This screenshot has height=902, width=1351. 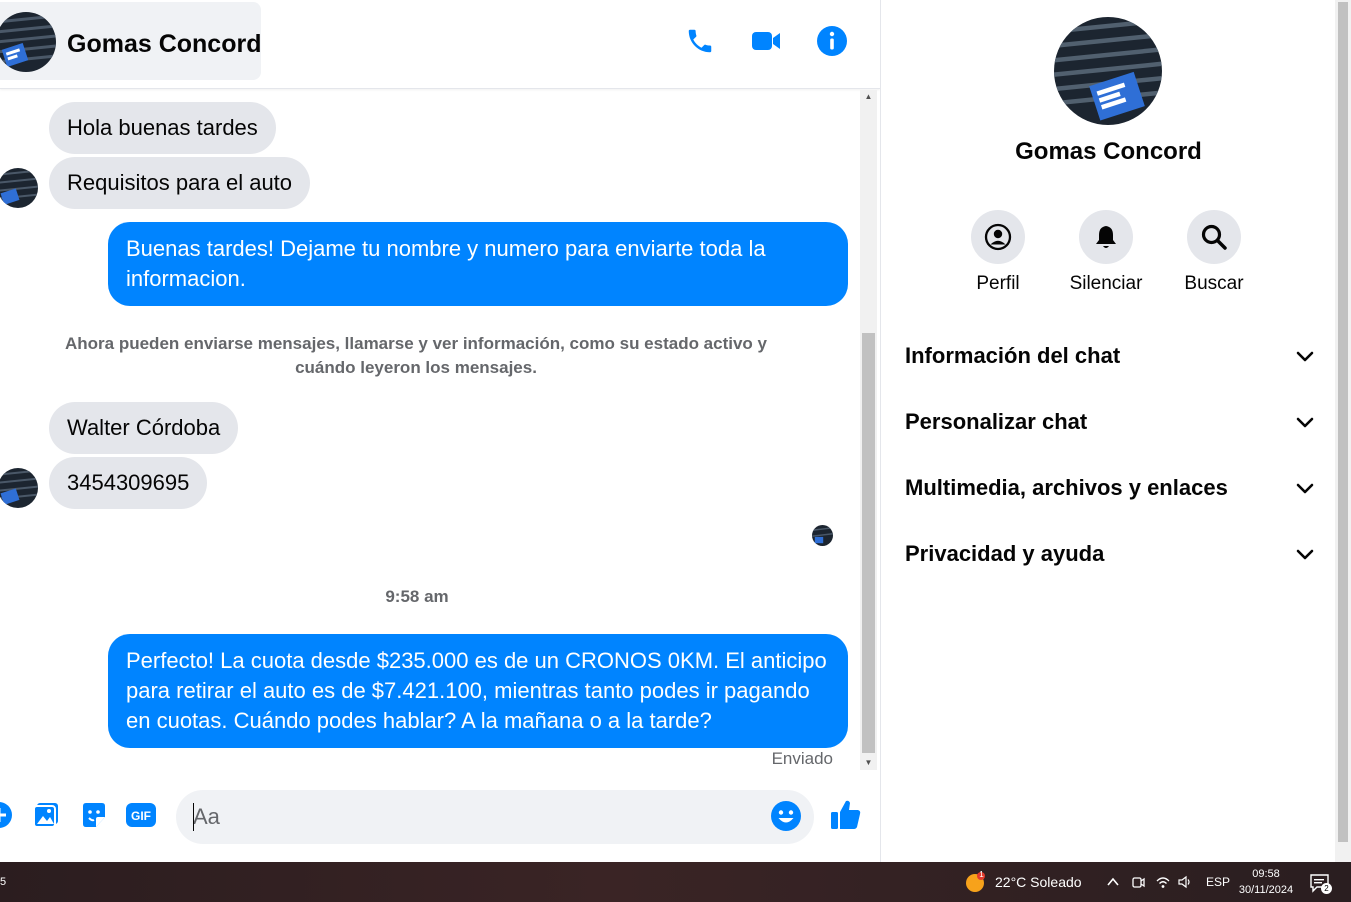 I want to click on composer: GIF, so click(x=440, y=820).